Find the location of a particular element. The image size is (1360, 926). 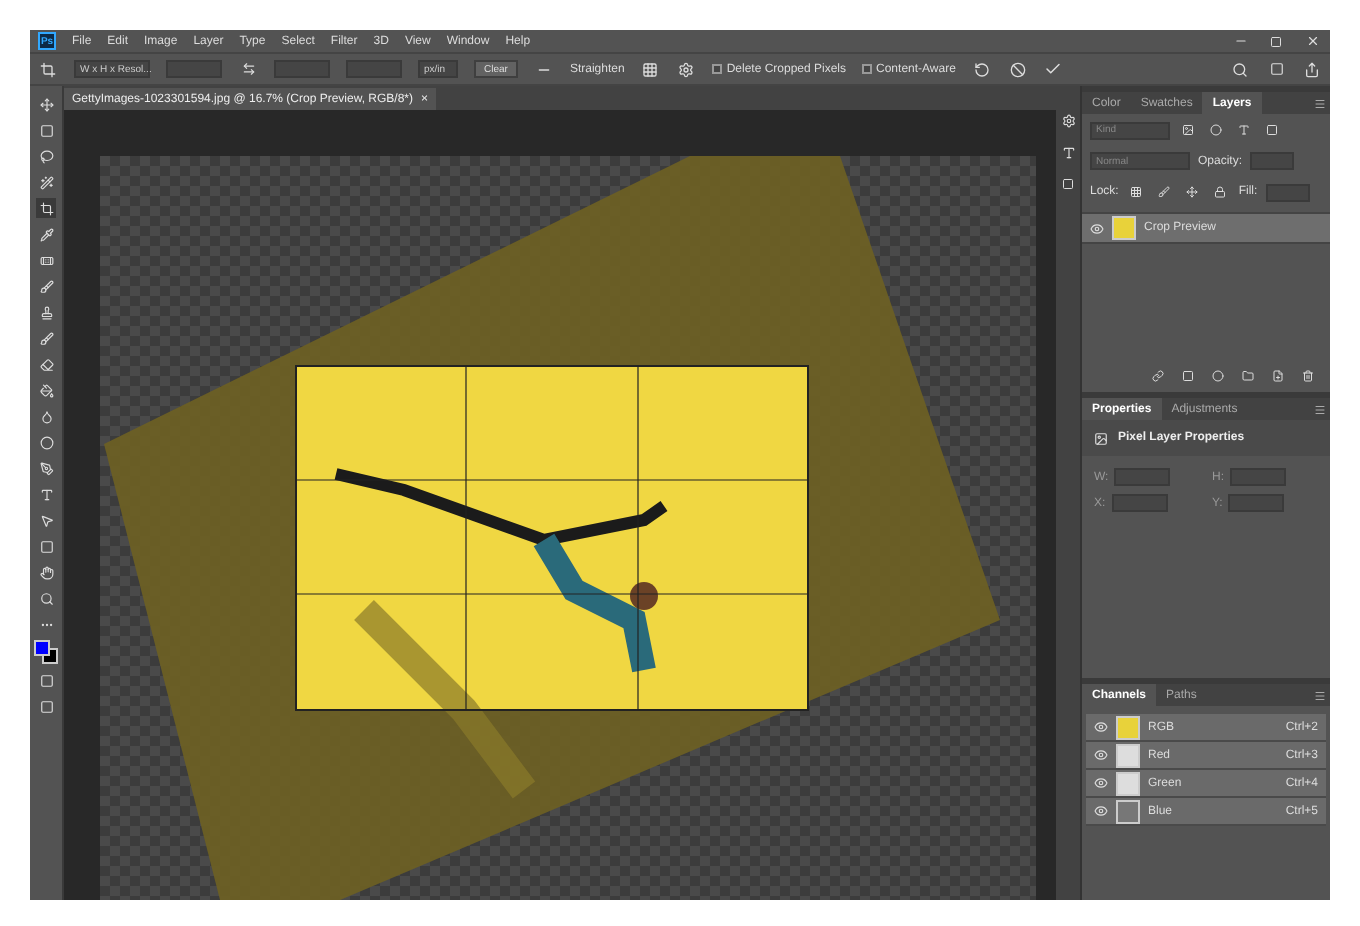

cancel-icon is located at coordinates (1017, 69).